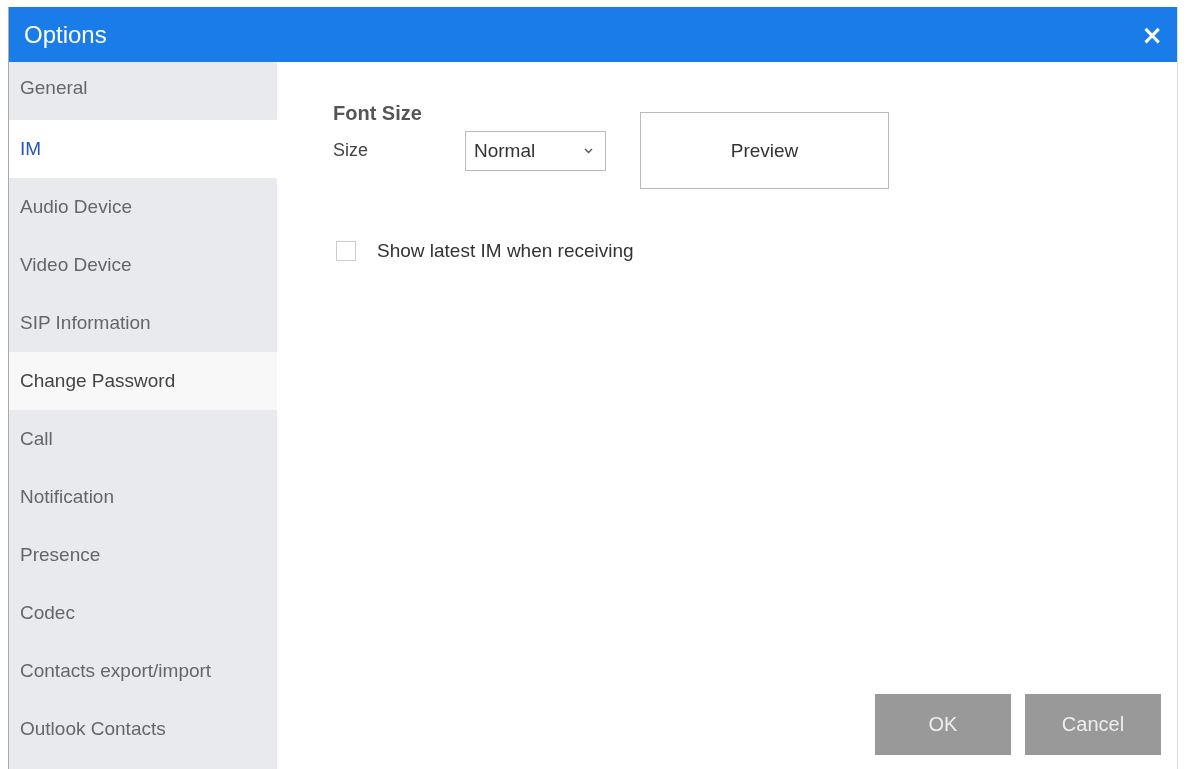 The image size is (1193, 769). I want to click on dialog-button: OK, so click(943, 724).